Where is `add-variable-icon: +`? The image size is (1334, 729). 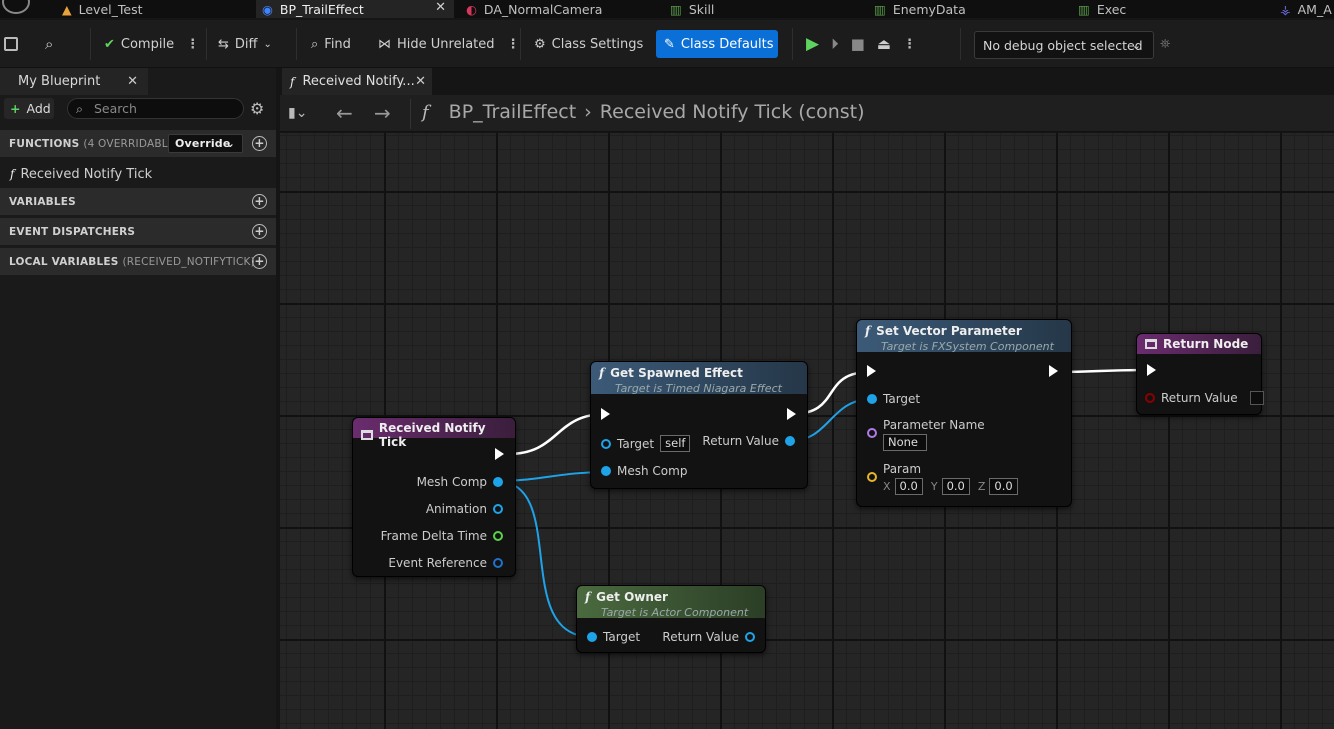
add-variable-icon: + is located at coordinates (259, 201).